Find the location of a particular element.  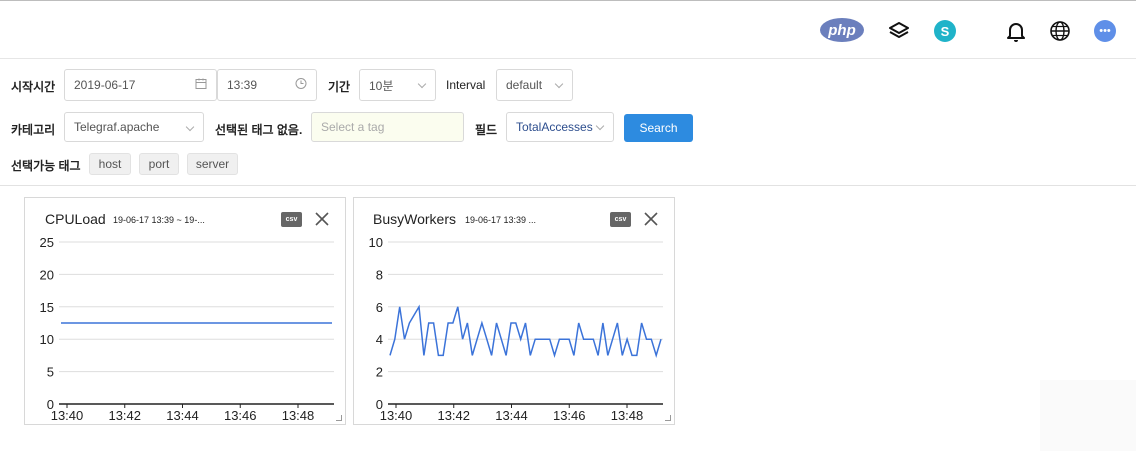

time-input: 13:39 is located at coordinates (267, 85).